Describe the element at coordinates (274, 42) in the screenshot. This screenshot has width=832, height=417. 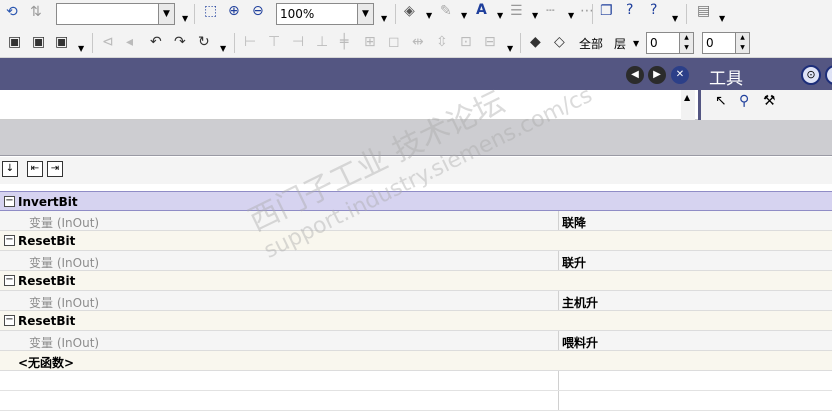
I see `align-top-icon: ⊤` at that location.